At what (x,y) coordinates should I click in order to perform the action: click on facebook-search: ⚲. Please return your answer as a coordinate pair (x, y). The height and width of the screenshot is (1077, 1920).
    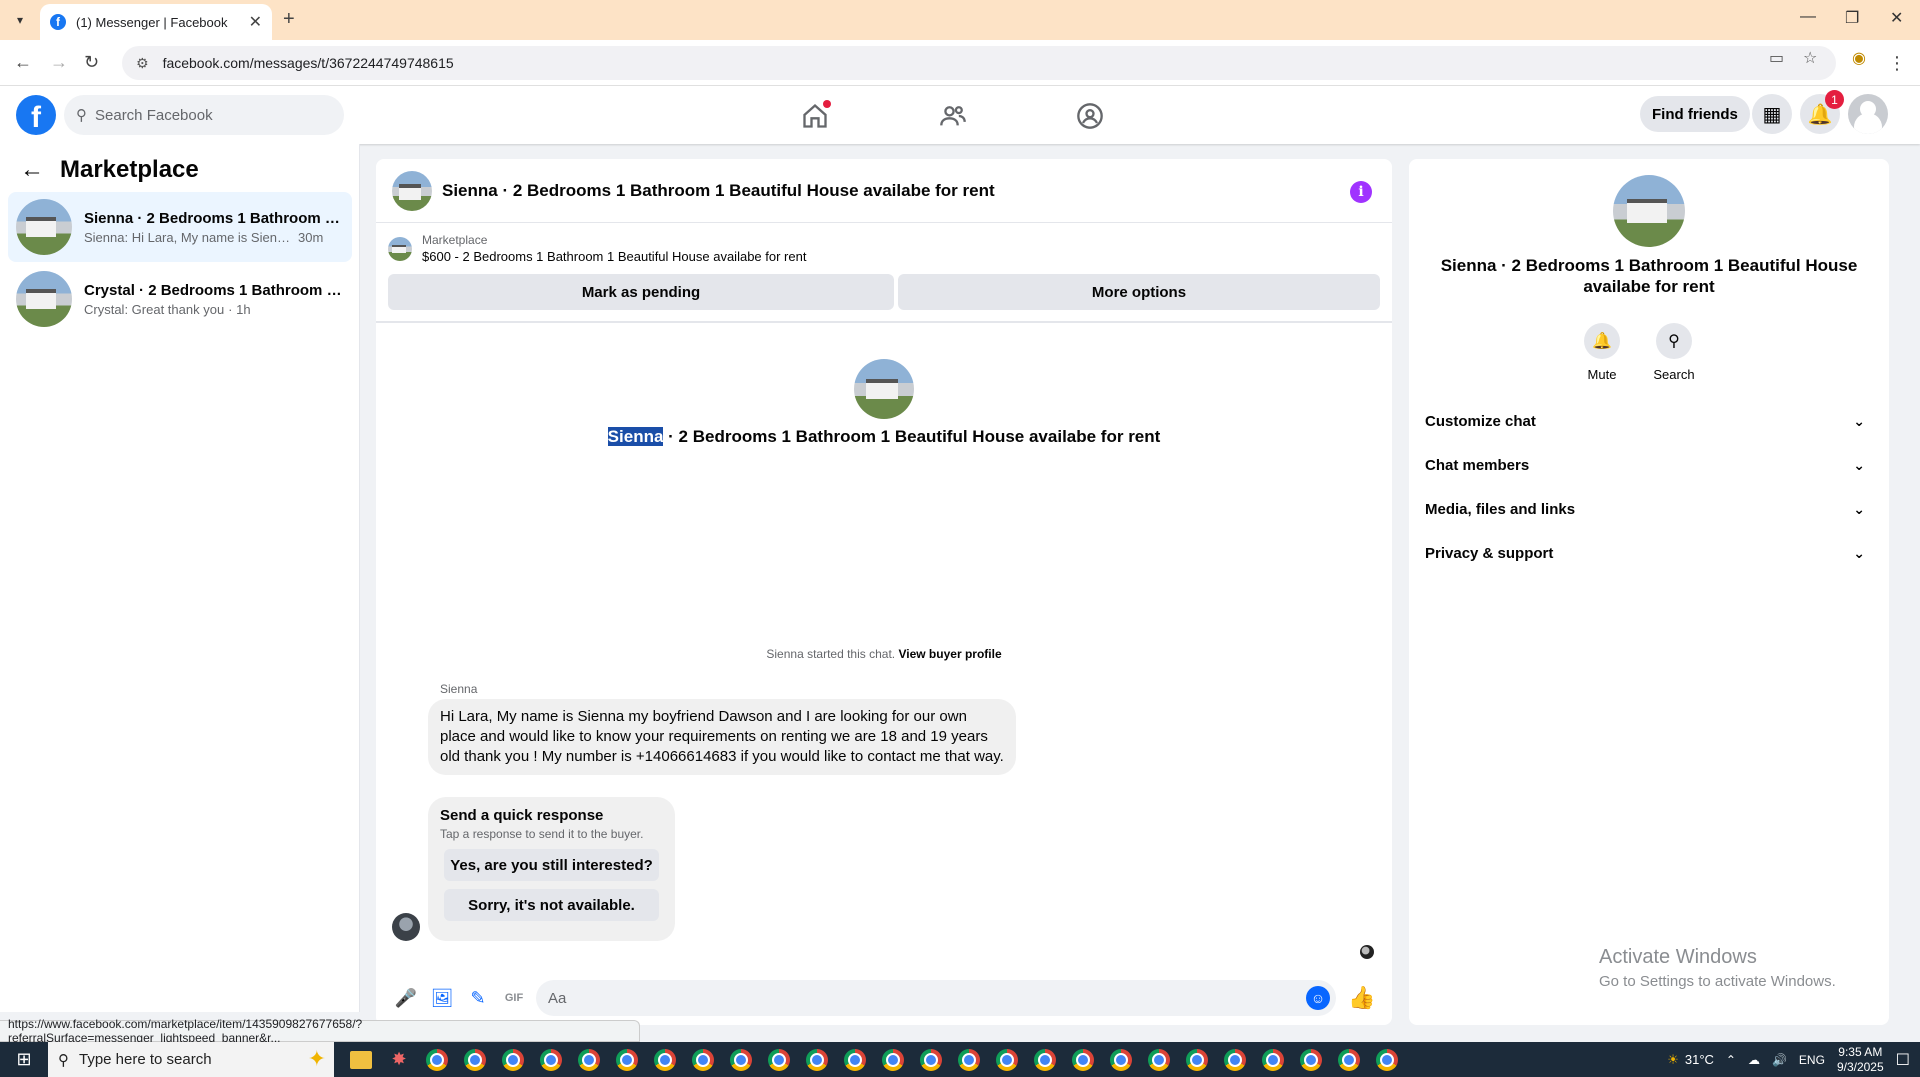
    Looking at the image, I should click on (204, 115).